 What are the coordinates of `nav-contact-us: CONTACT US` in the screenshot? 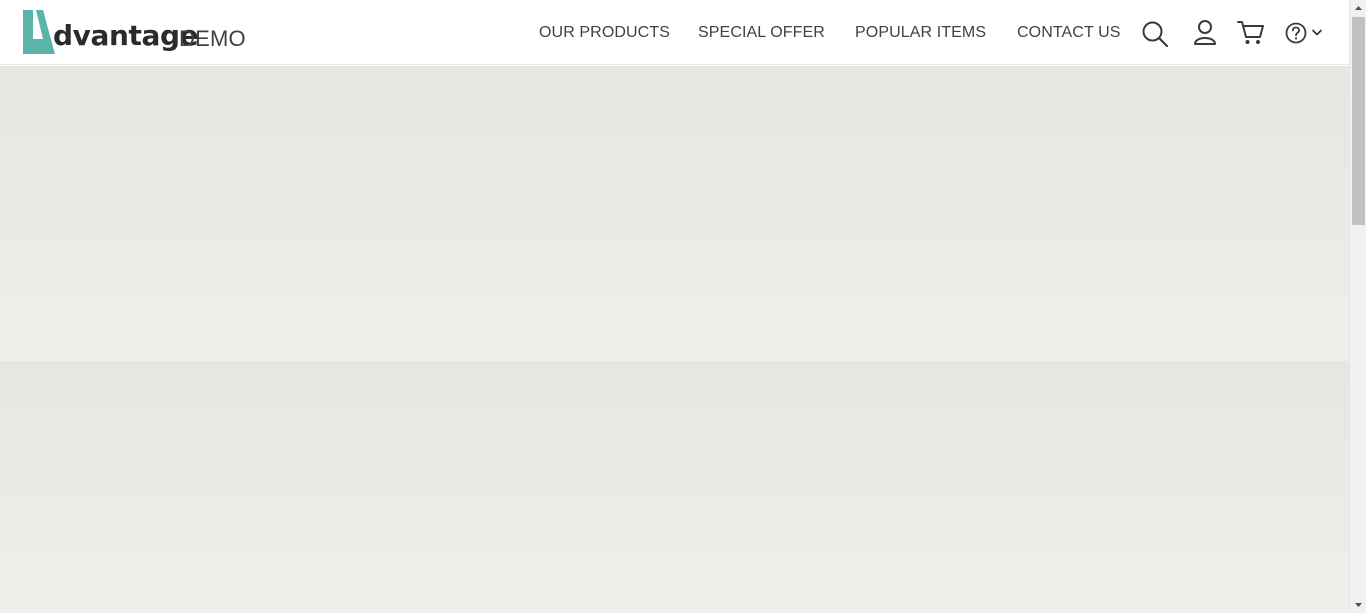 It's located at (1069, 33).